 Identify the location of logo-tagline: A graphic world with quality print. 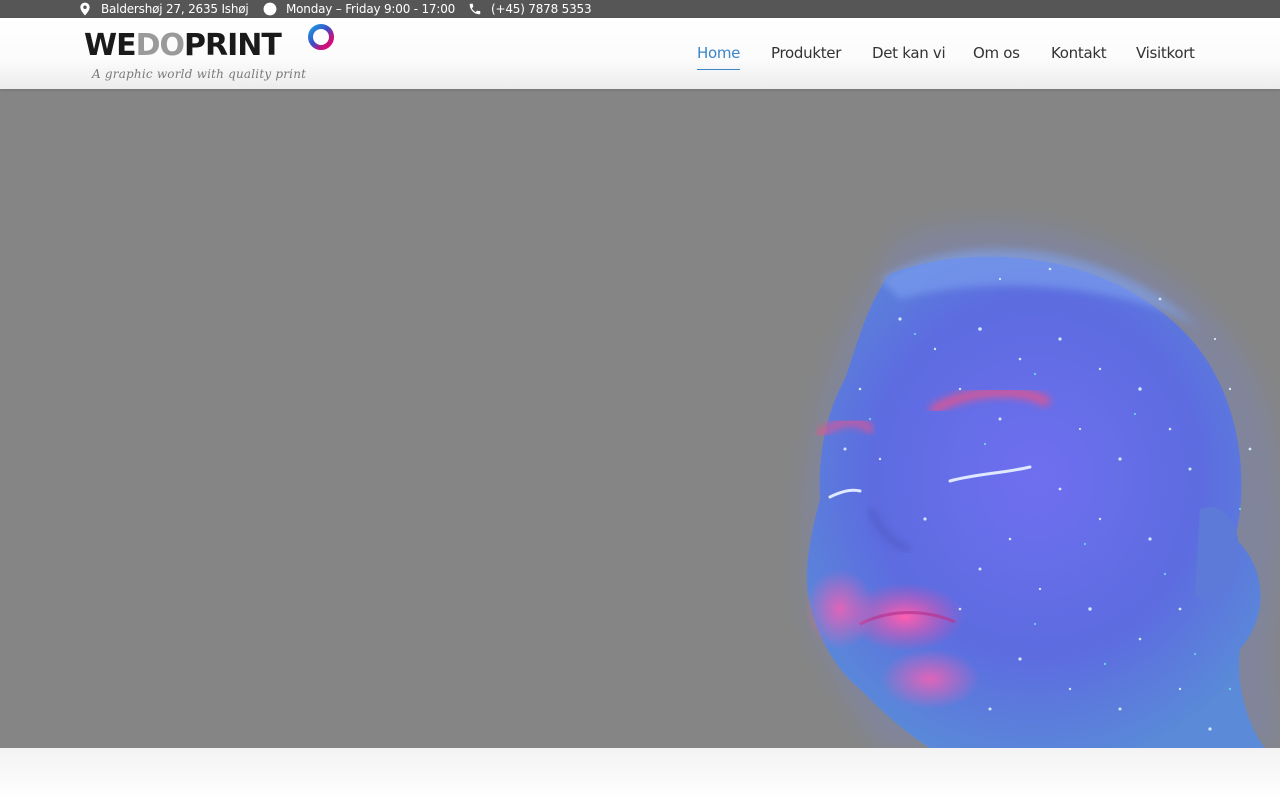
(199, 74).